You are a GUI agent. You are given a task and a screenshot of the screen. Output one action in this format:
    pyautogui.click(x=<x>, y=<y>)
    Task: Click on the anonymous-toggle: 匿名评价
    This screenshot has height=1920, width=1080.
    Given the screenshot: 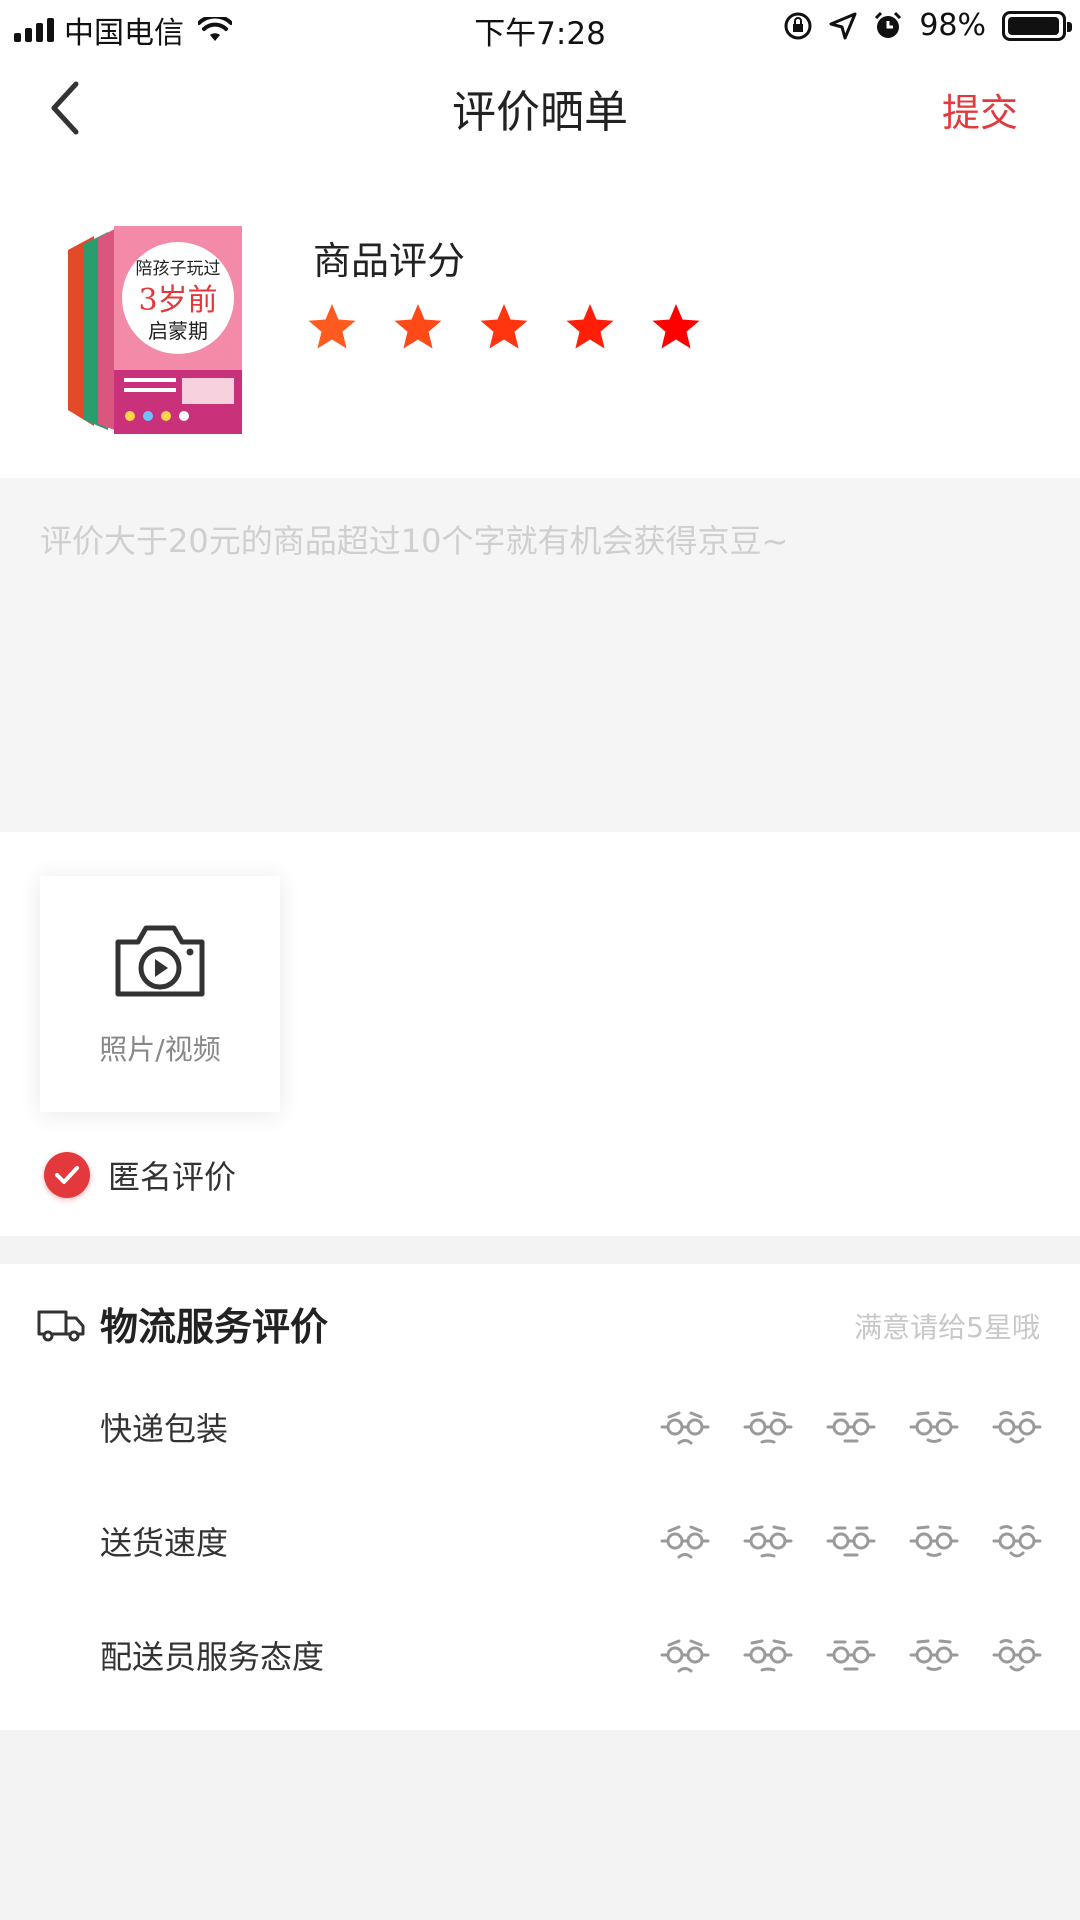 What is the action you would take?
    pyautogui.click(x=140, y=1175)
    